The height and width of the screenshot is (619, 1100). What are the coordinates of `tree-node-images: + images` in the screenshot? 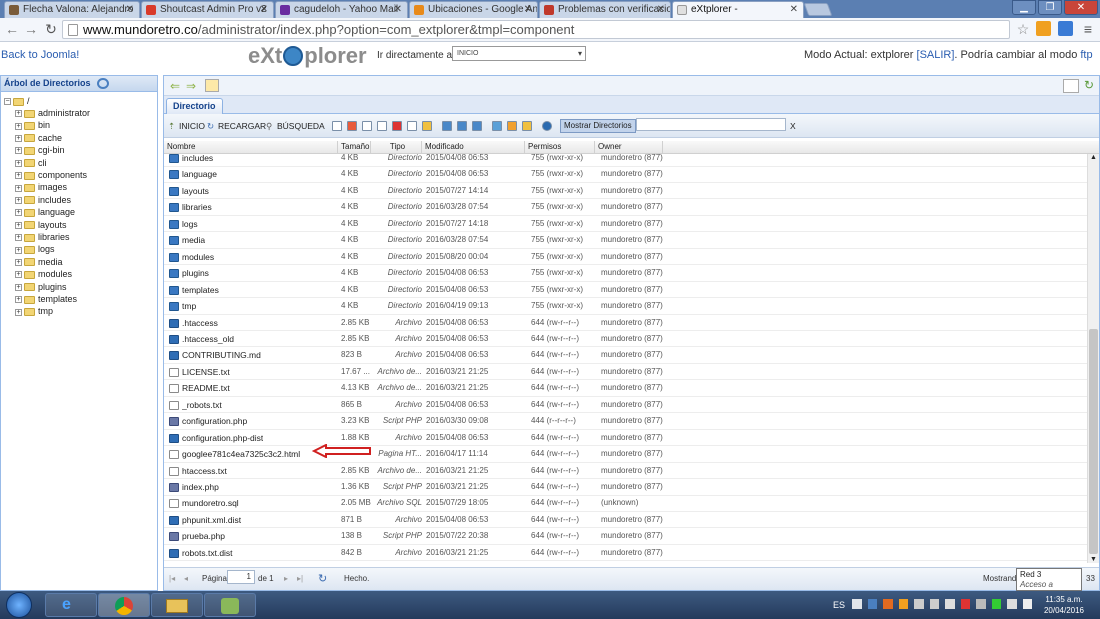 It's located at (41, 187).